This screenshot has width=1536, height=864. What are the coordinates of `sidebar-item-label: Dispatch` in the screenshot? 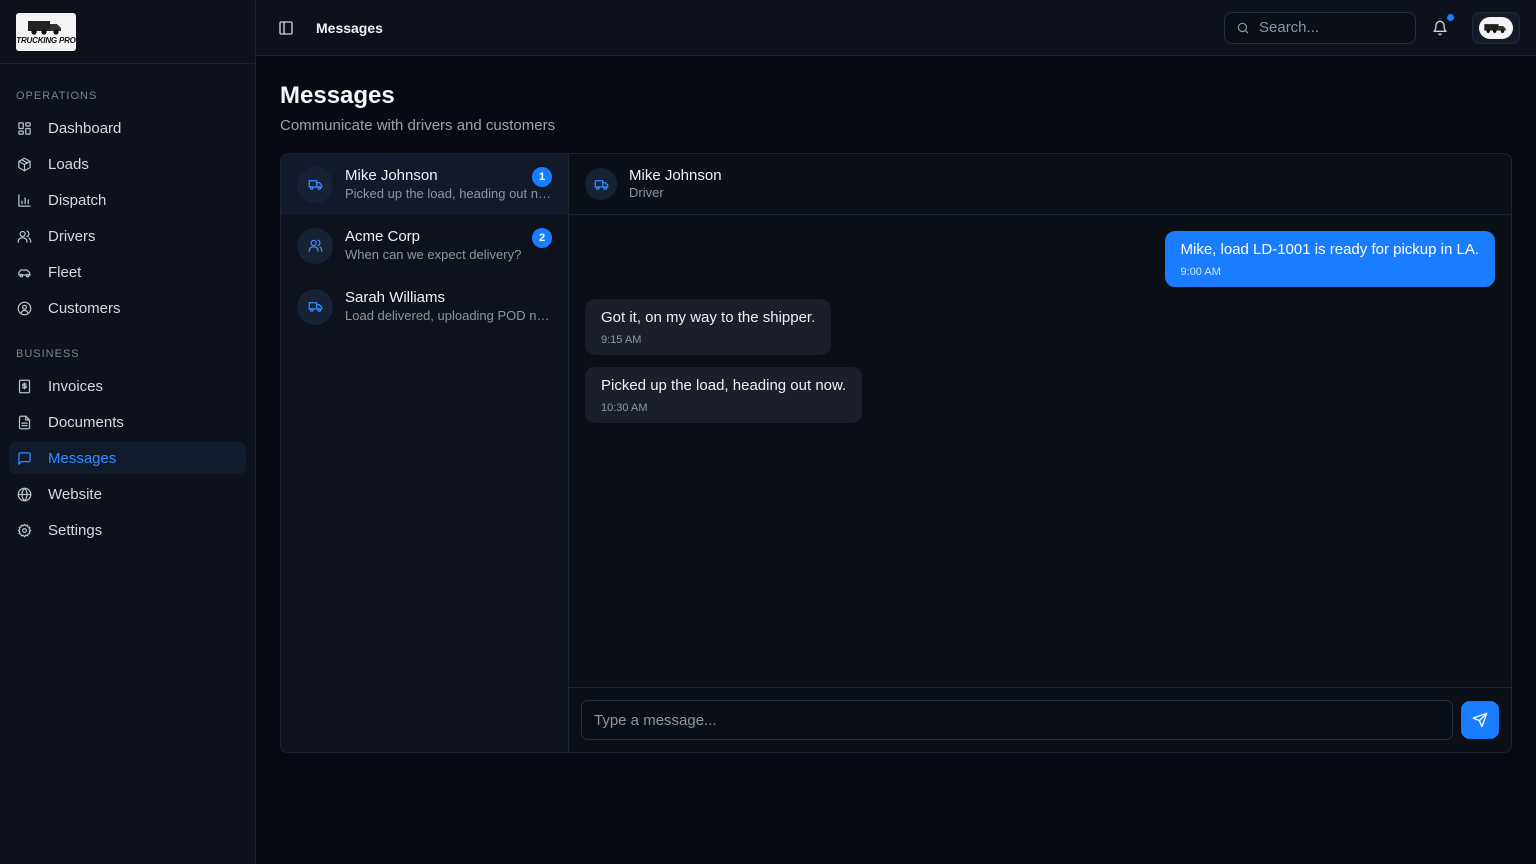 It's located at (77, 200).